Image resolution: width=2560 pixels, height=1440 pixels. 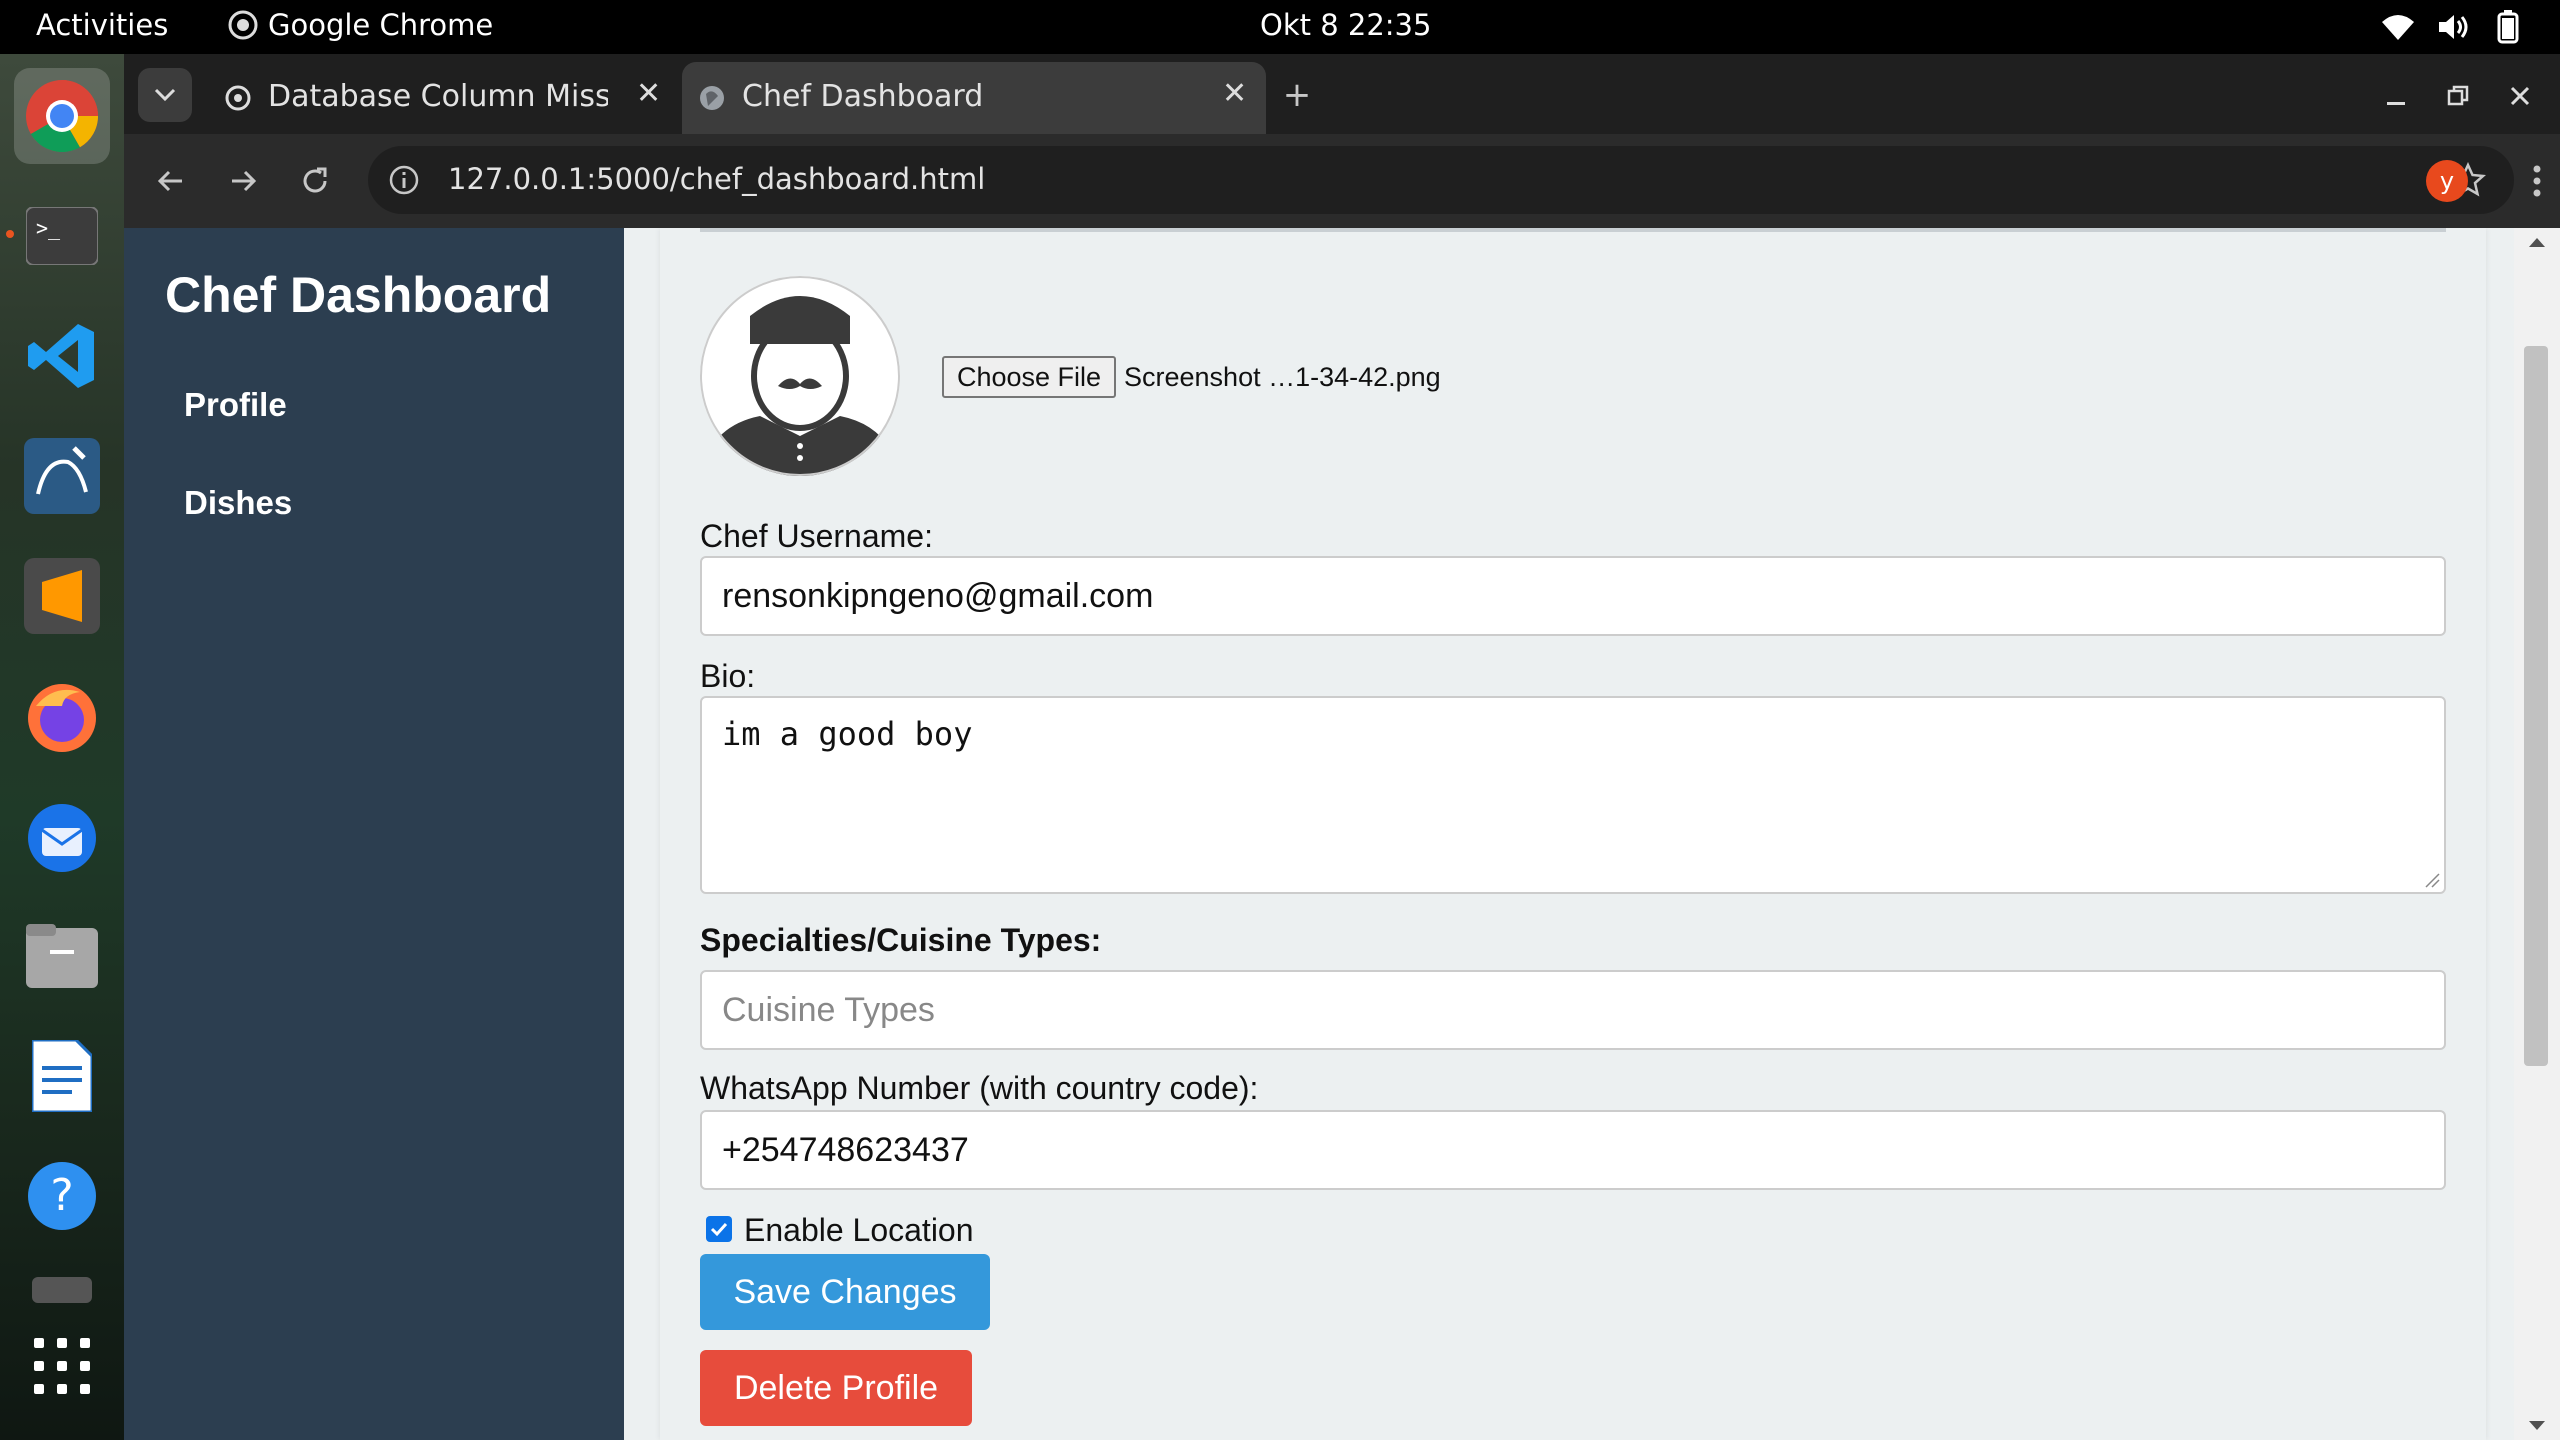 What do you see at coordinates (2537, 1426) in the screenshot?
I see `scroll-down-icon` at bounding box center [2537, 1426].